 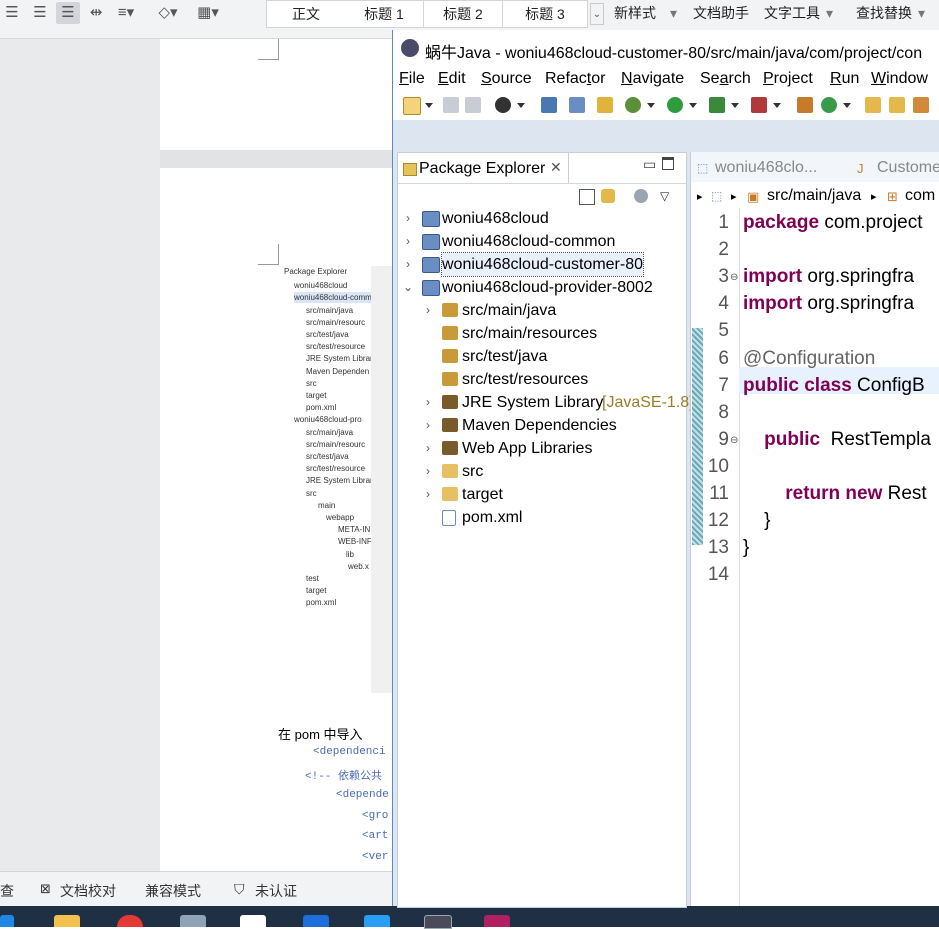 What do you see at coordinates (40, 13) in the screenshot?
I see `align-right-icon: ☰` at bounding box center [40, 13].